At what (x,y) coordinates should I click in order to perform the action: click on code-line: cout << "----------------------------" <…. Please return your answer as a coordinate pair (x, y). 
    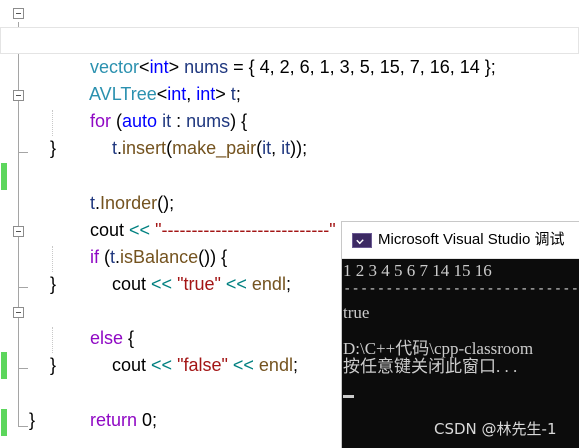
    Looking at the image, I should click on (289, 215).